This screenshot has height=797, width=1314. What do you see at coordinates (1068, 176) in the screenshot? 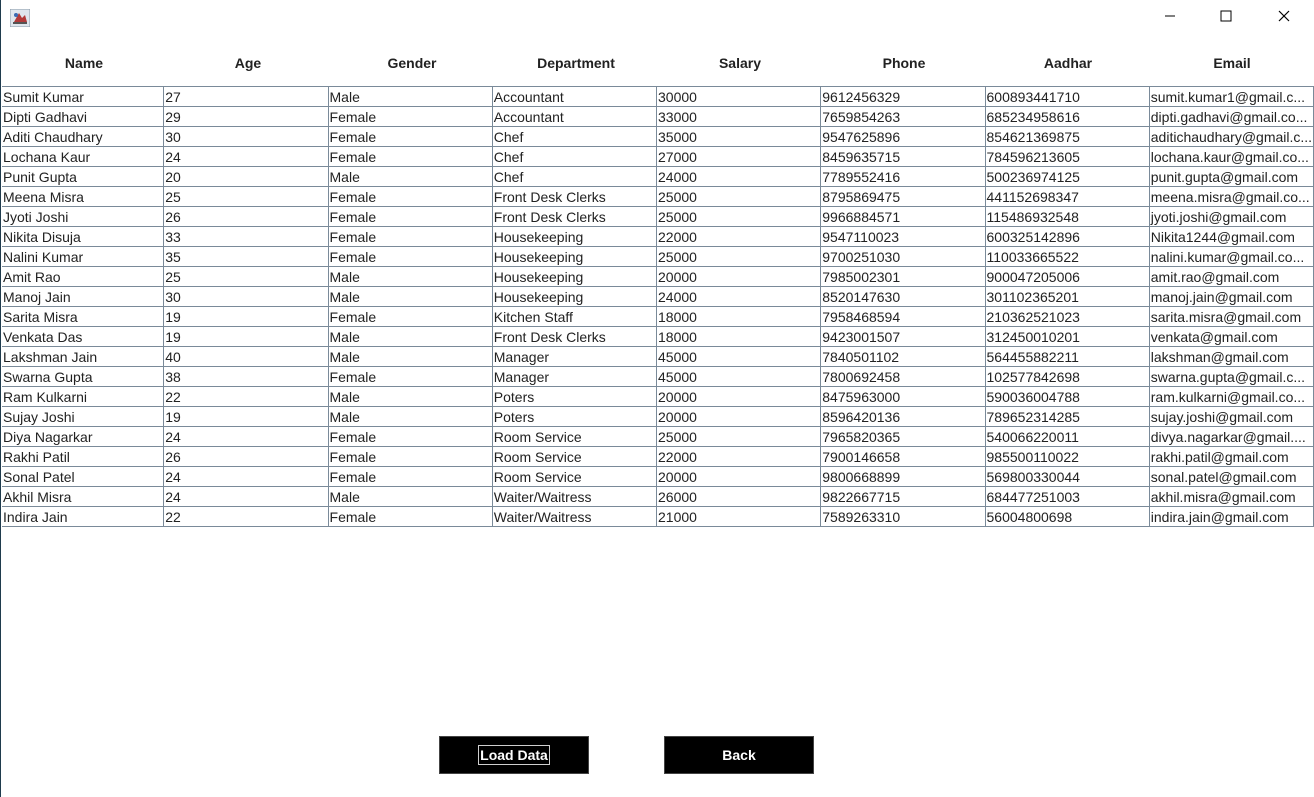
I see `table-cell-aadhar: 500236974125` at bounding box center [1068, 176].